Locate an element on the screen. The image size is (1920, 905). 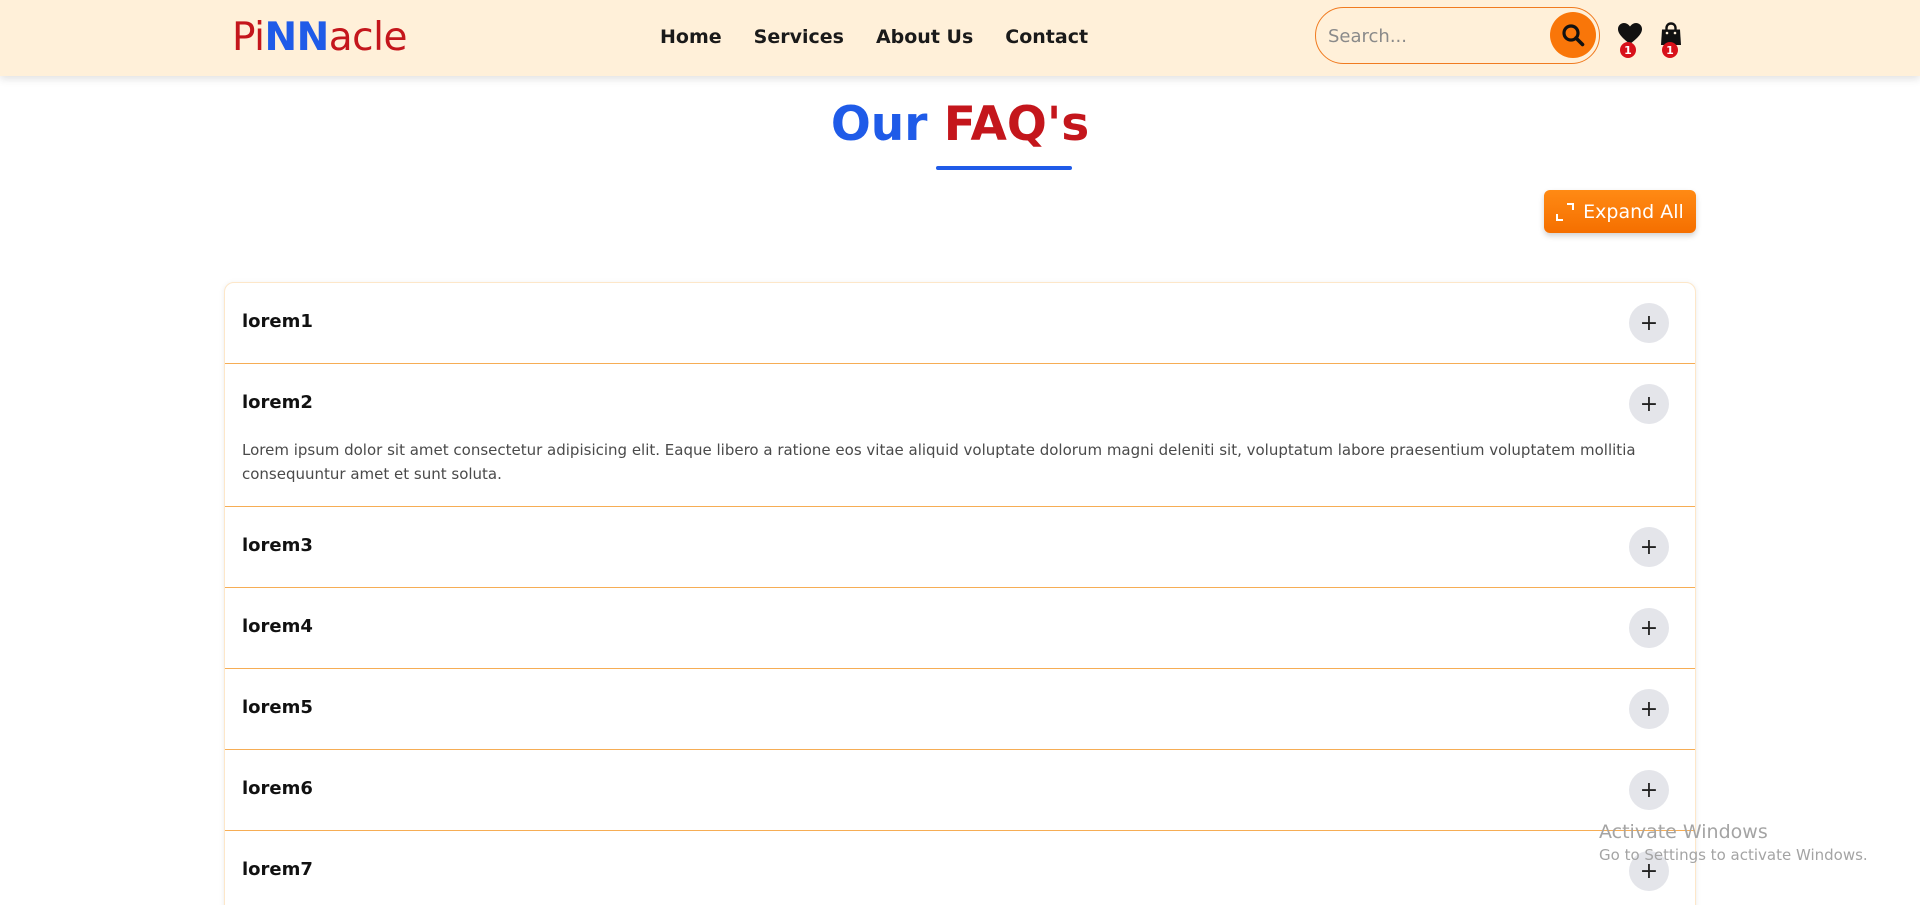
faq-item: lorem6 + is located at coordinates (960, 790).